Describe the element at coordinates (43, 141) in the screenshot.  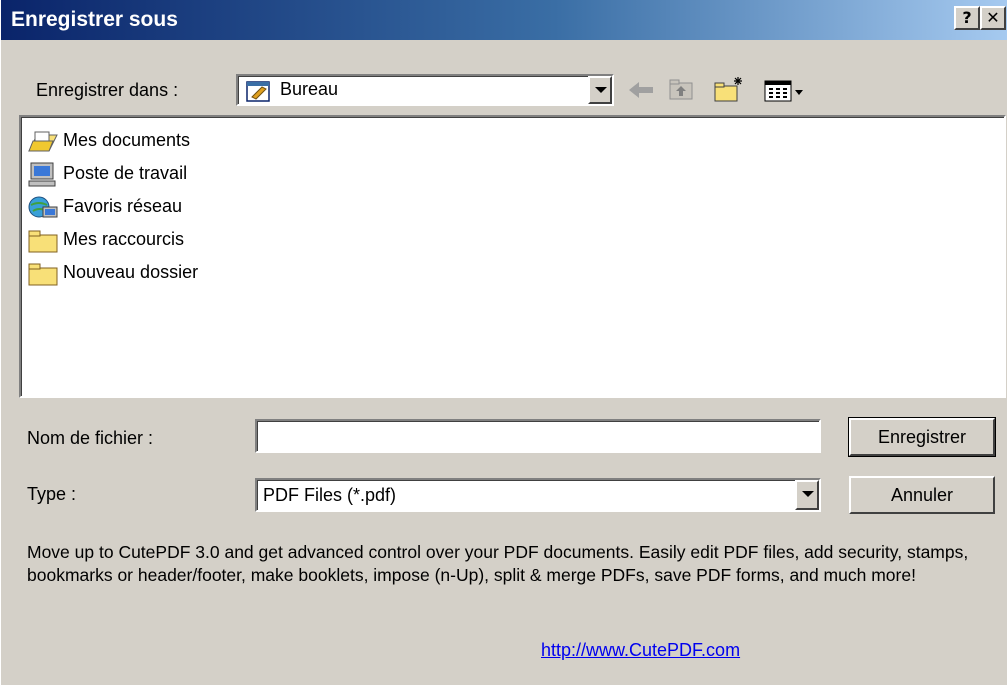
I see `my-documents-icon` at that location.